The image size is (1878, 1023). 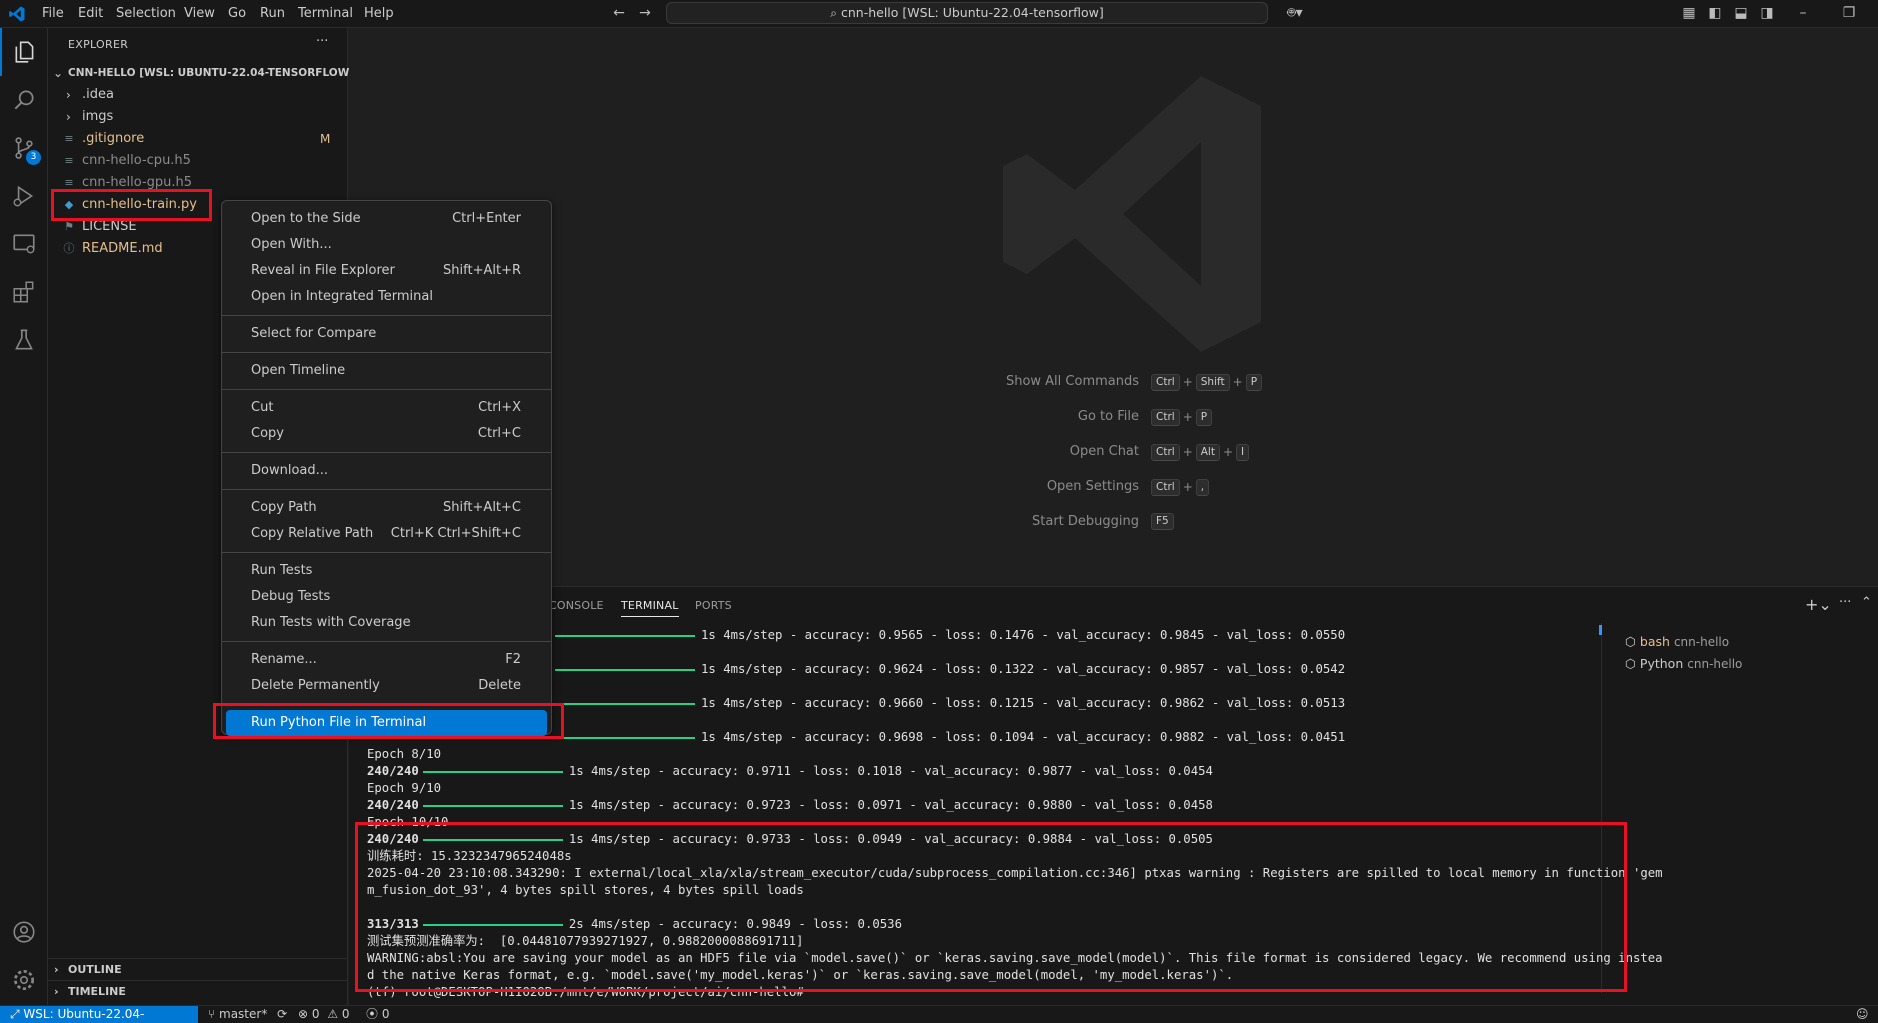 What do you see at coordinates (284, 507) in the screenshot?
I see `menu-item-label: Copy Path` at bounding box center [284, 507].